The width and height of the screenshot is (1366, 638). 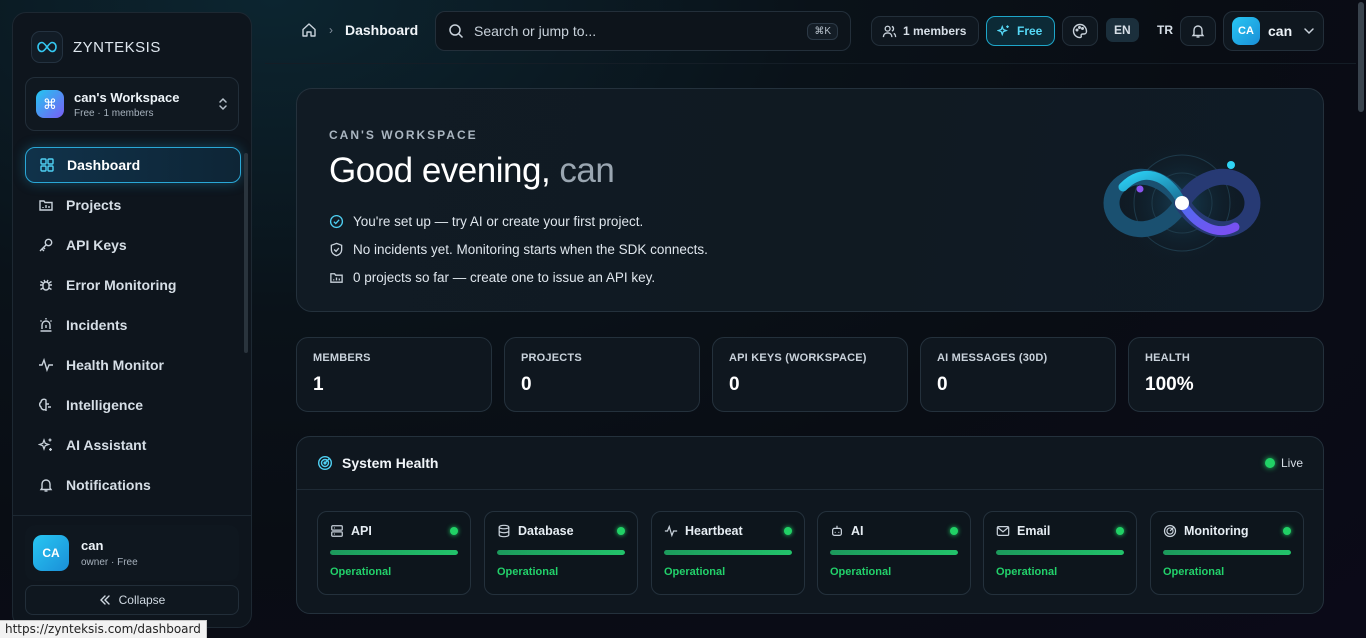 I want to click on service-name: Monitoring, so click(x=1216, y=531).